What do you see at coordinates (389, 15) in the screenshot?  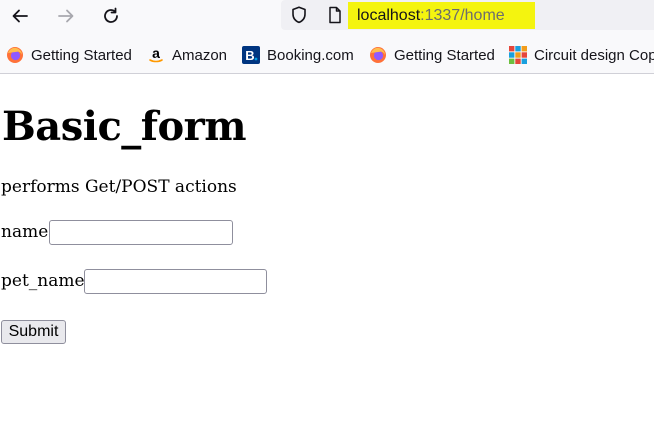 I see `url-host: localhost` at bounding box center [389, 15].